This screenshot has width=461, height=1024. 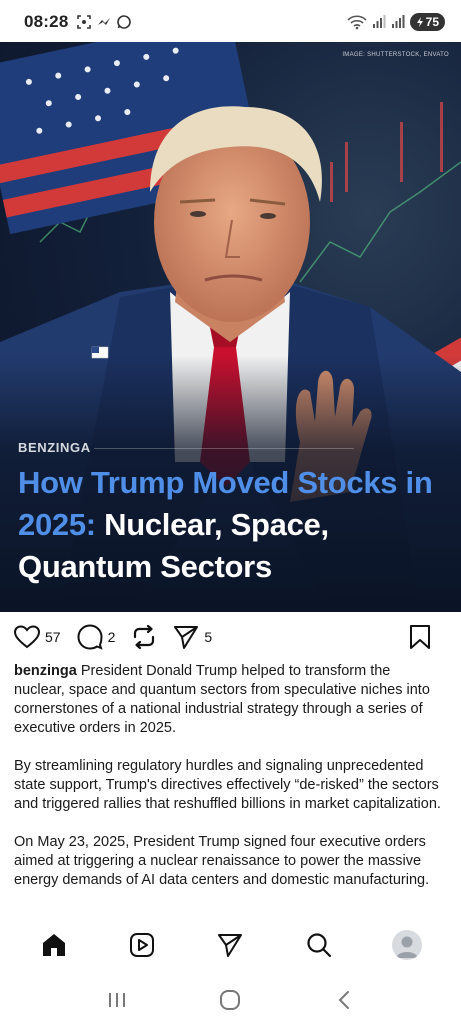 I want to click on search-icon, so click(x=319, y=945).